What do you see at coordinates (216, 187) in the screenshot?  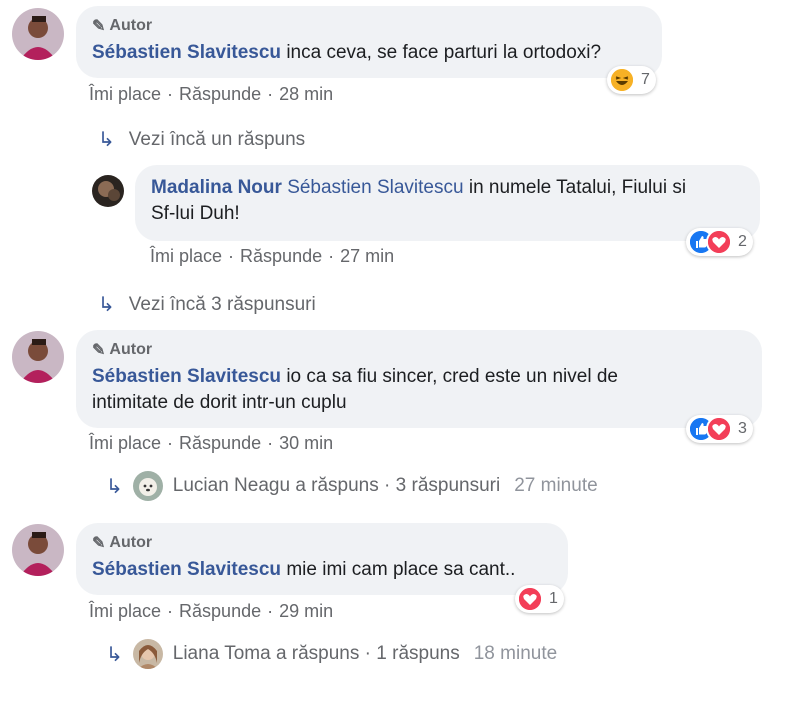 I see `commenter-name: Madalina Nour` at bounding box center [216, 187].